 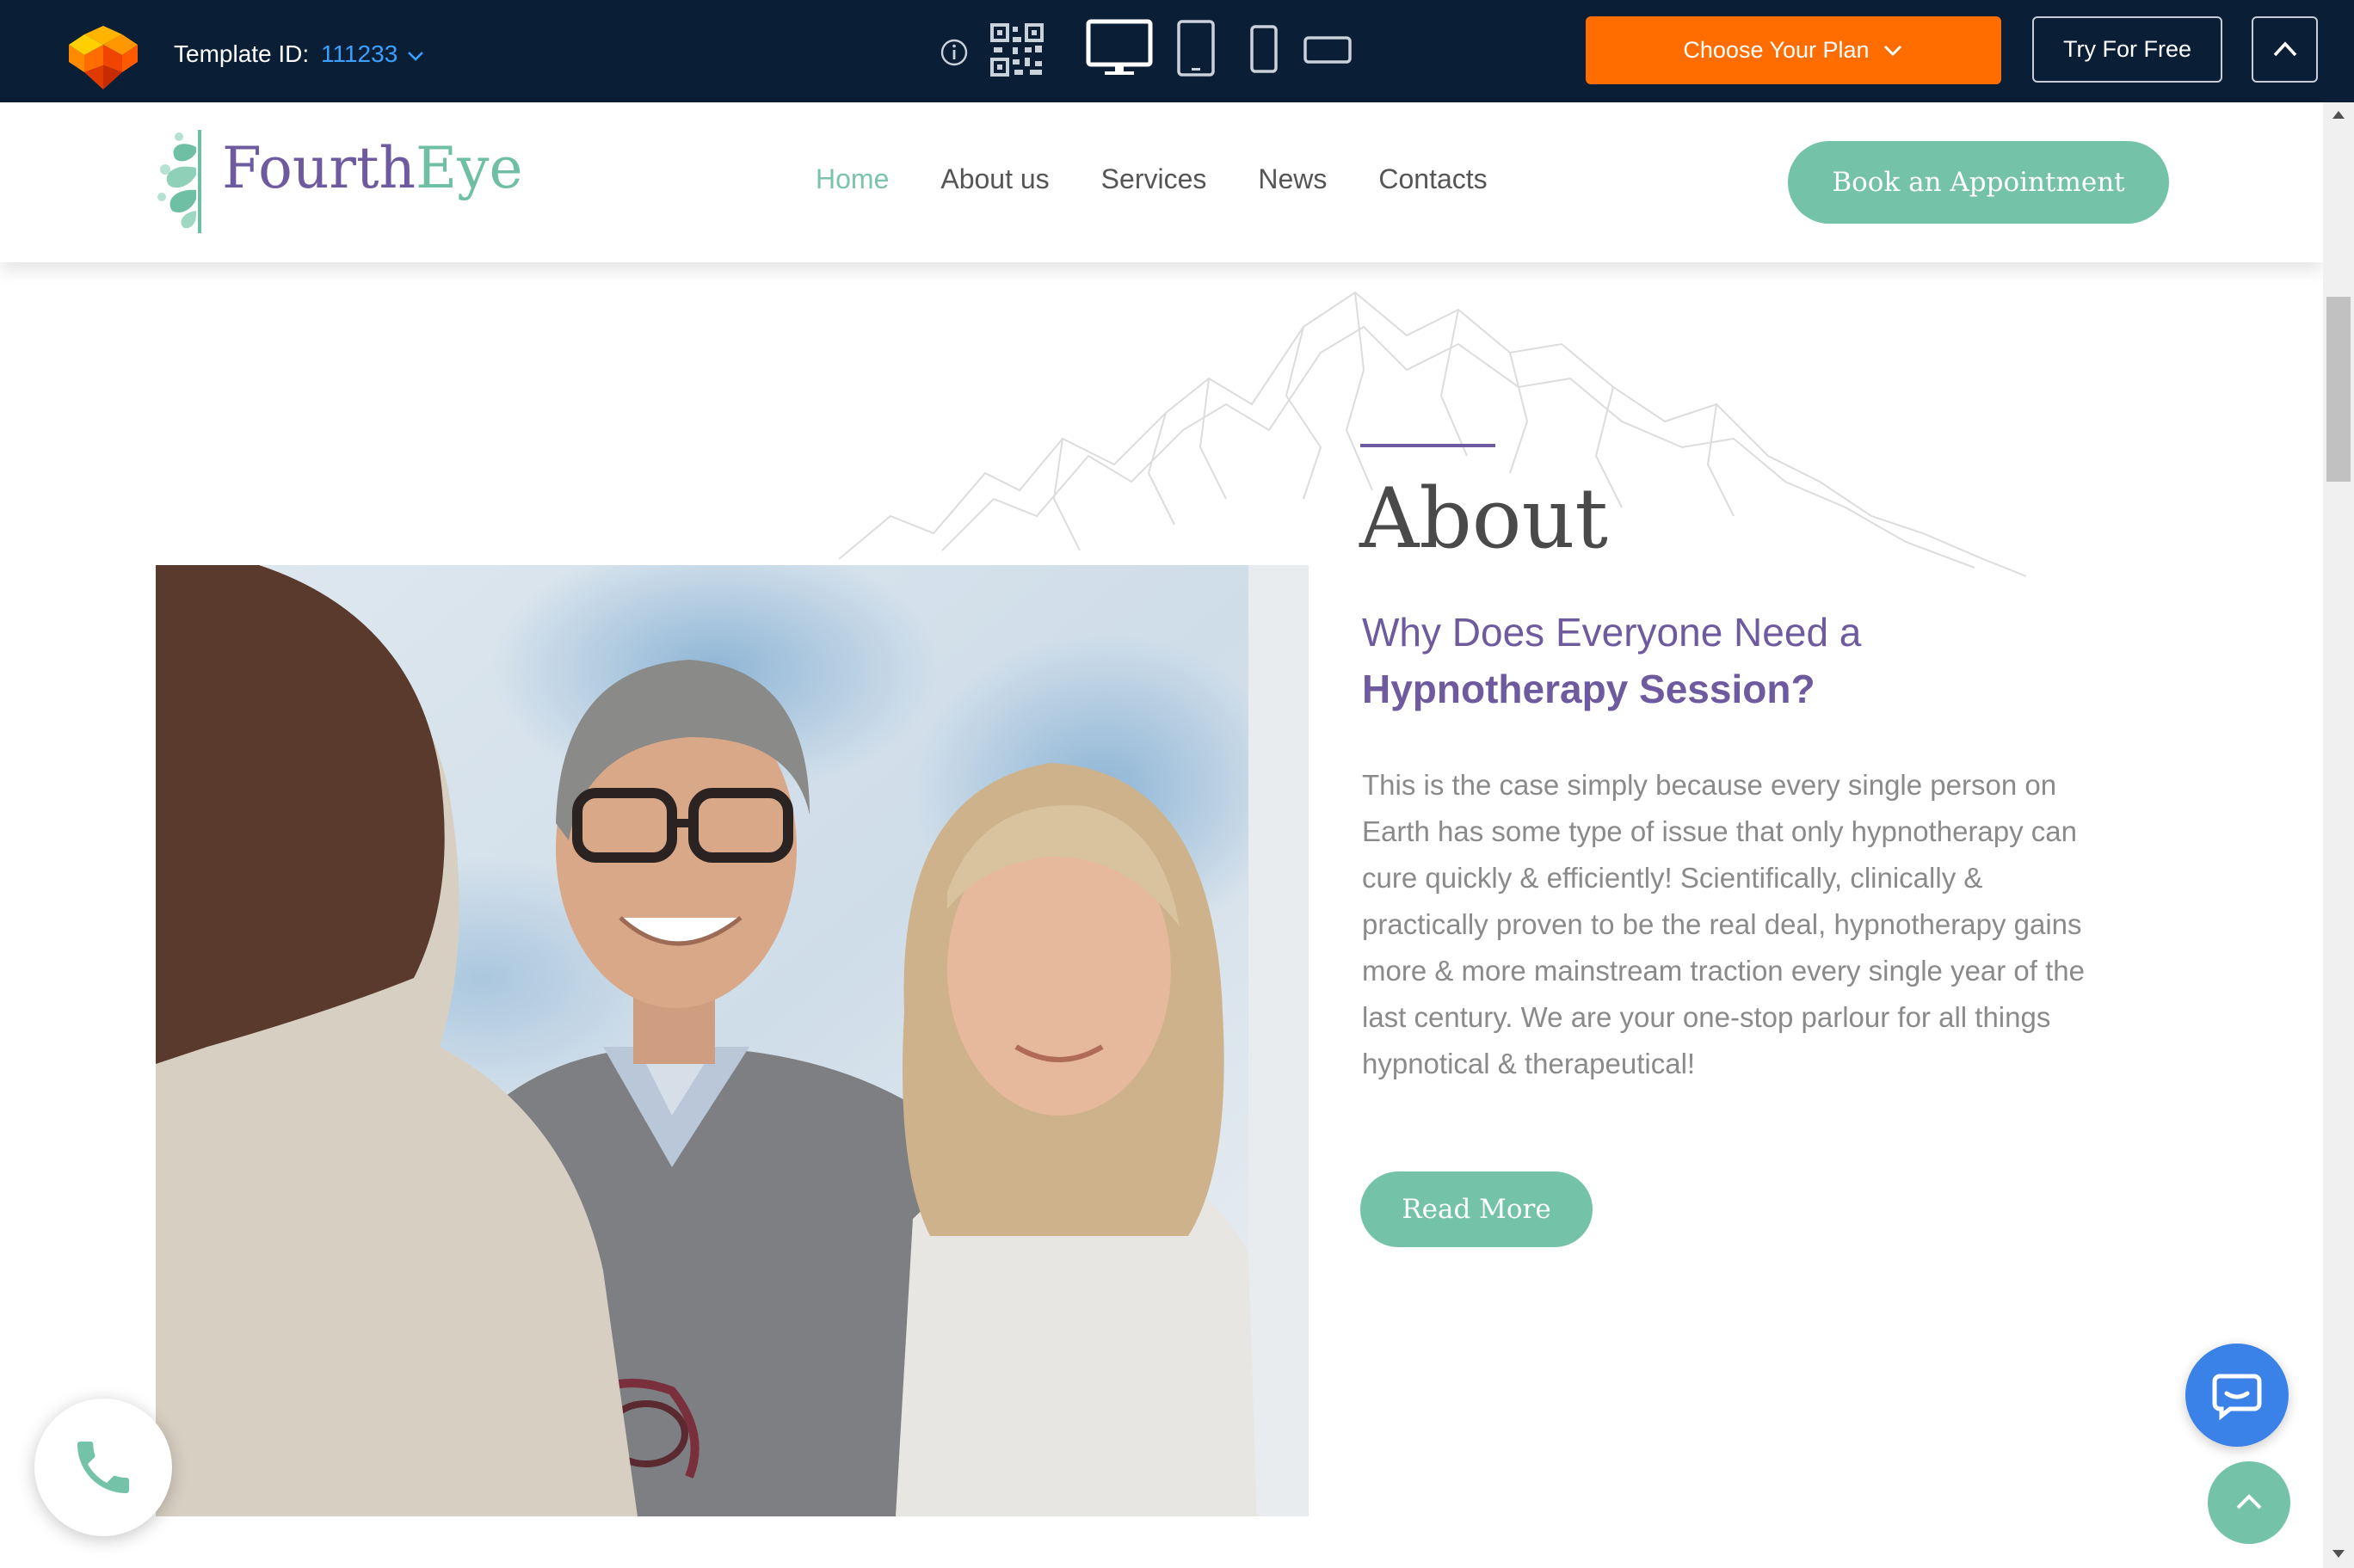 What do you see at coordinates (469, 168) in the screenshot?
I see `brand-name-part2: Eye` at bounding box center [469, 168].